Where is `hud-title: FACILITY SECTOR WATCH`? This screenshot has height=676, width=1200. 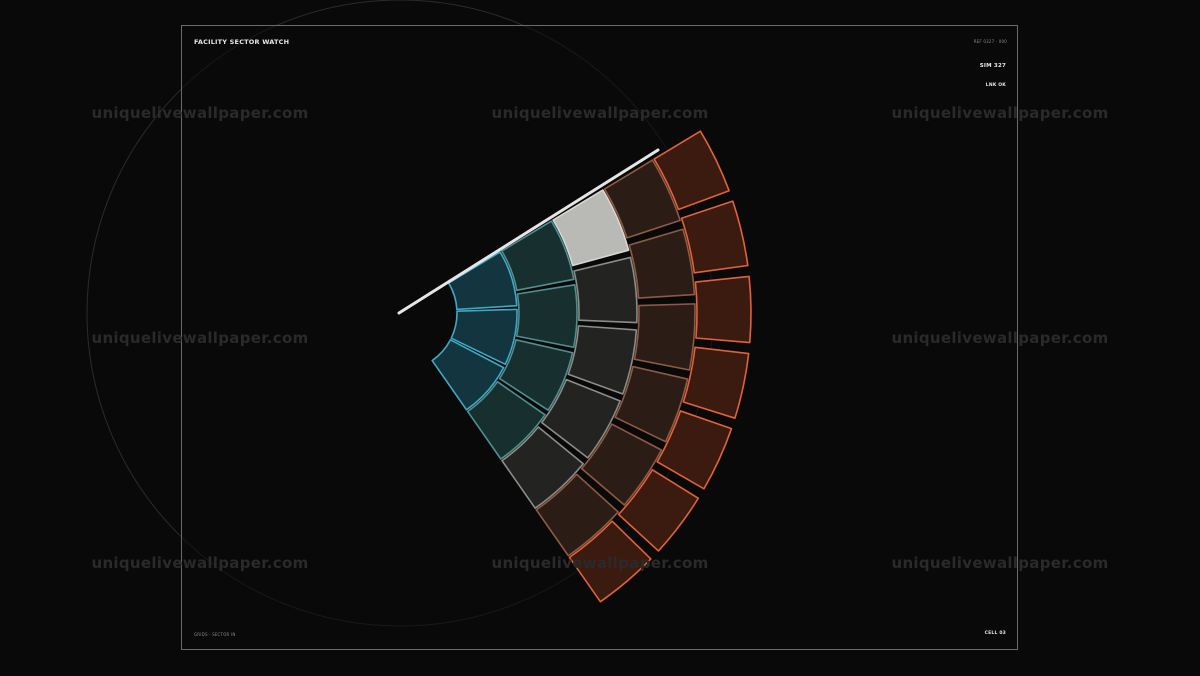 hud-title: FACILITY SECTOR WATCH is located at coordinates (242, 42).